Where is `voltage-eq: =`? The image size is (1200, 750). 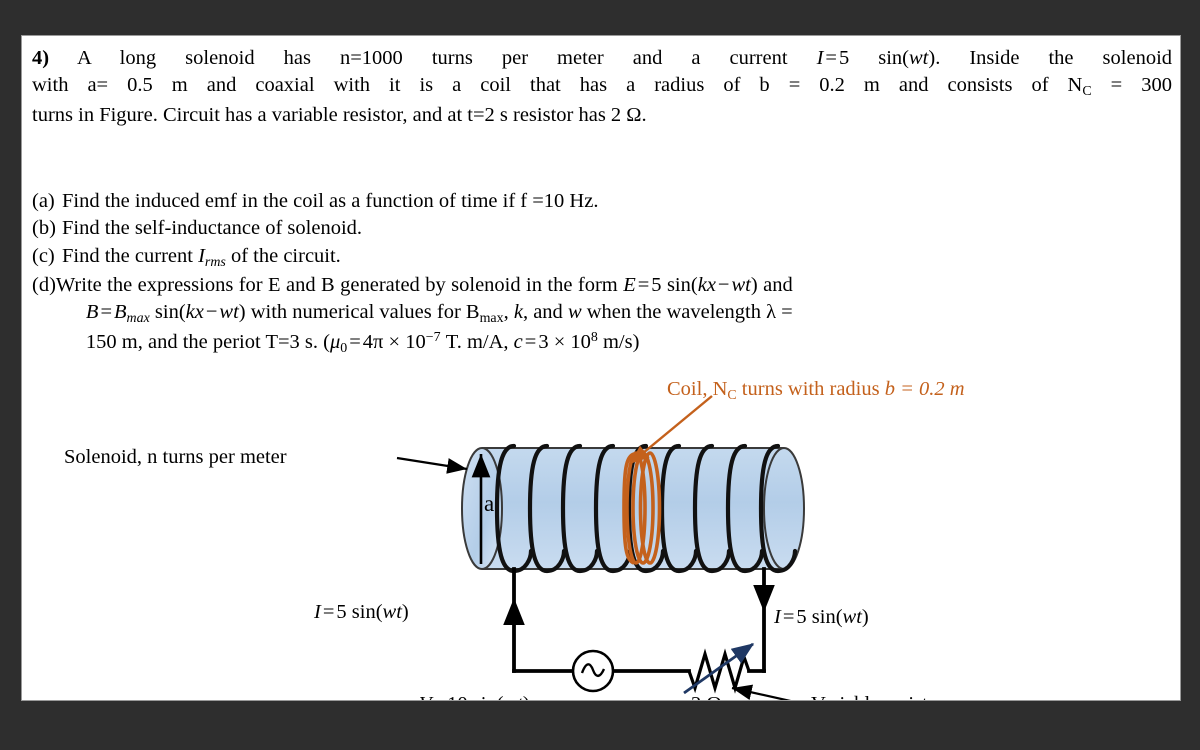 voltage-eq: = is located at coordinates (440, 696).